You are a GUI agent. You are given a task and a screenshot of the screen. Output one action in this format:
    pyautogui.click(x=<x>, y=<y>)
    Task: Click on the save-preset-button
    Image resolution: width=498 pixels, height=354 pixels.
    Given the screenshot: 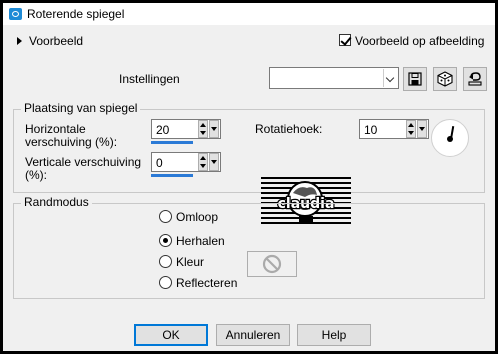 What is the action you would take?
    pyautogui.click(x=415, y=79)
    